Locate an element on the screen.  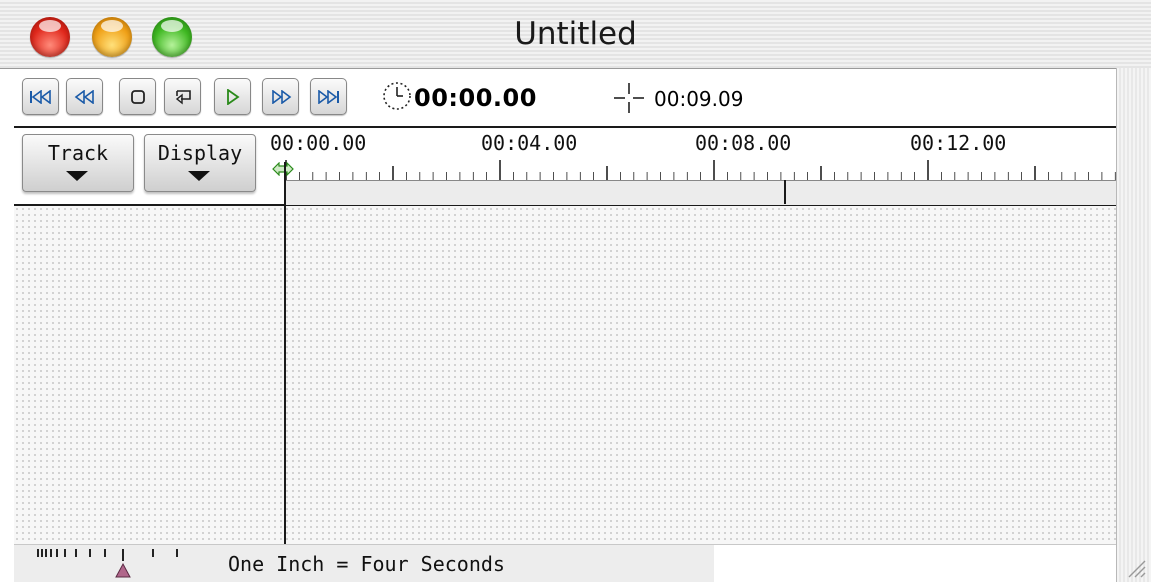
status-bar: One Inch = Four Seconds is located at coordinates (364, 563).